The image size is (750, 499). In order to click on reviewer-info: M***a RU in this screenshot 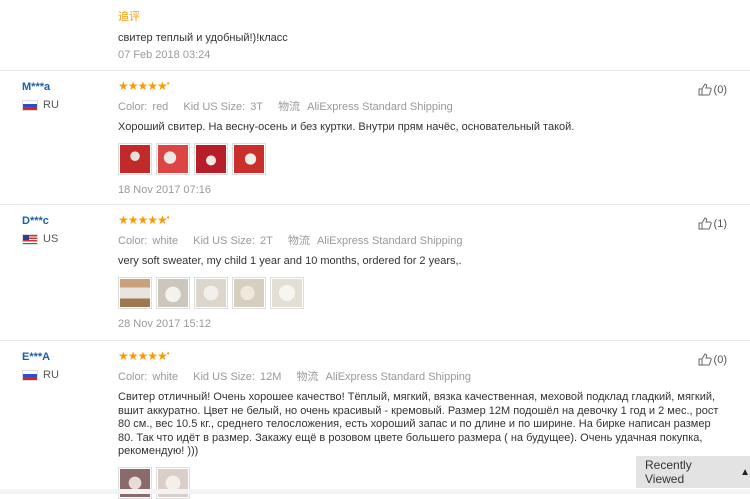, I will do `click(40, 96)`.